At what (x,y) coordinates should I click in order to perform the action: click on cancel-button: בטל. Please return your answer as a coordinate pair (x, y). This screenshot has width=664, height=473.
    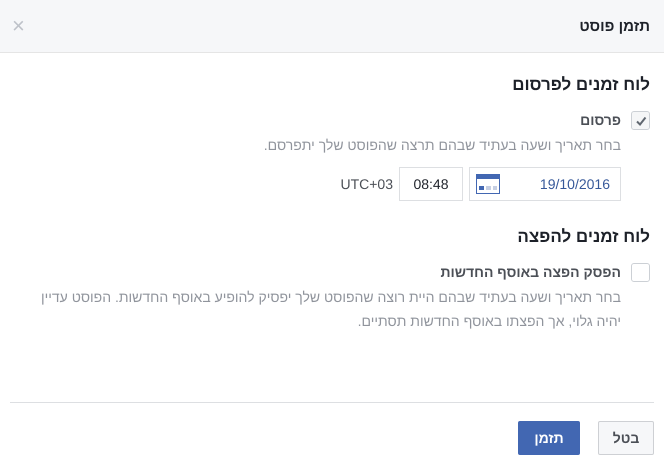
    Looking at the image, I should click on (626, 438).